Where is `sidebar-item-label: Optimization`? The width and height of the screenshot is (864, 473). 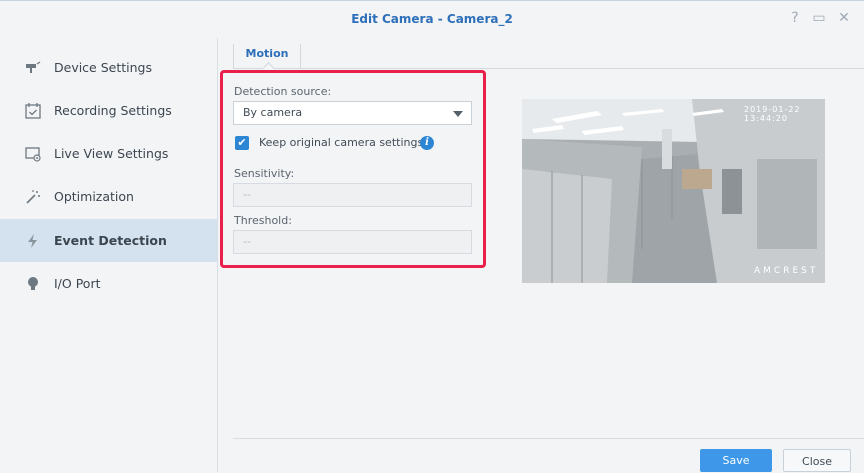 sidebar-item-label: Optimization is located at coordinates (94, 196).